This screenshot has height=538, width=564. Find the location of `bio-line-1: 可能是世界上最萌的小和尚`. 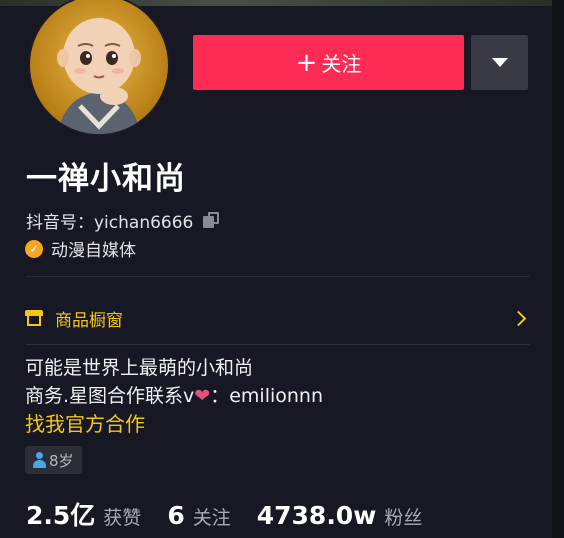

bio-line-1: 可能是世界上最萌的小和尚 is located at coordinates (139, 368).